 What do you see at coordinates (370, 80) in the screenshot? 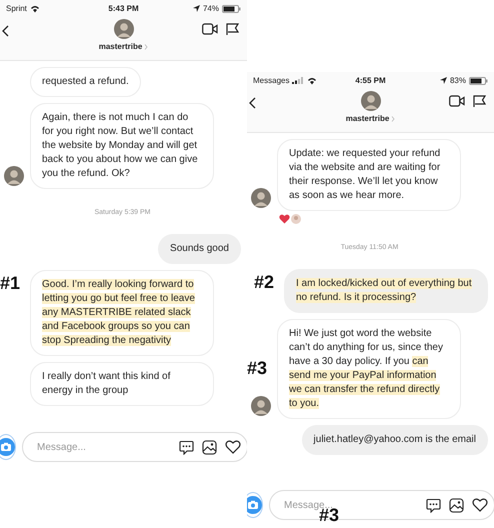
I see `status-time: 4:55 PM` at bounding box center [370, 80].